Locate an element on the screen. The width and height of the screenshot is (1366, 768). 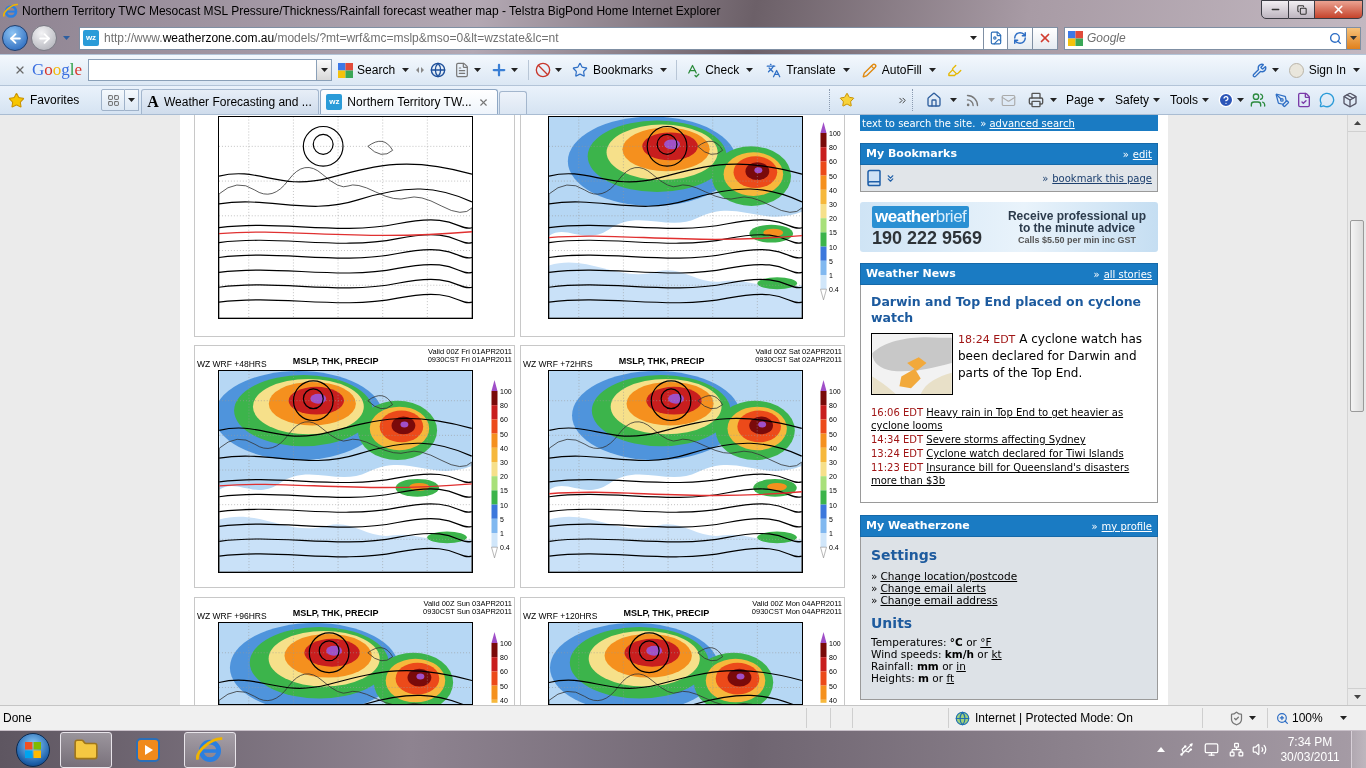
unit-setting: Wind speeds: km/h or kt is located at coordinates (936, 654).